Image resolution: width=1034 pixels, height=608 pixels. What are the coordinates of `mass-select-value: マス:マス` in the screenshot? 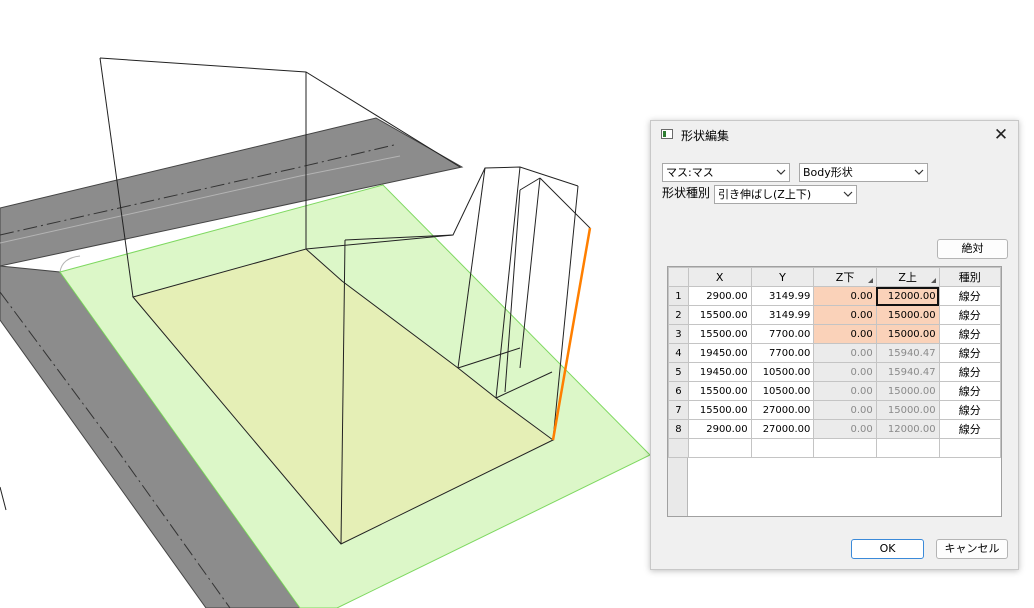 It's located at (690, 172).